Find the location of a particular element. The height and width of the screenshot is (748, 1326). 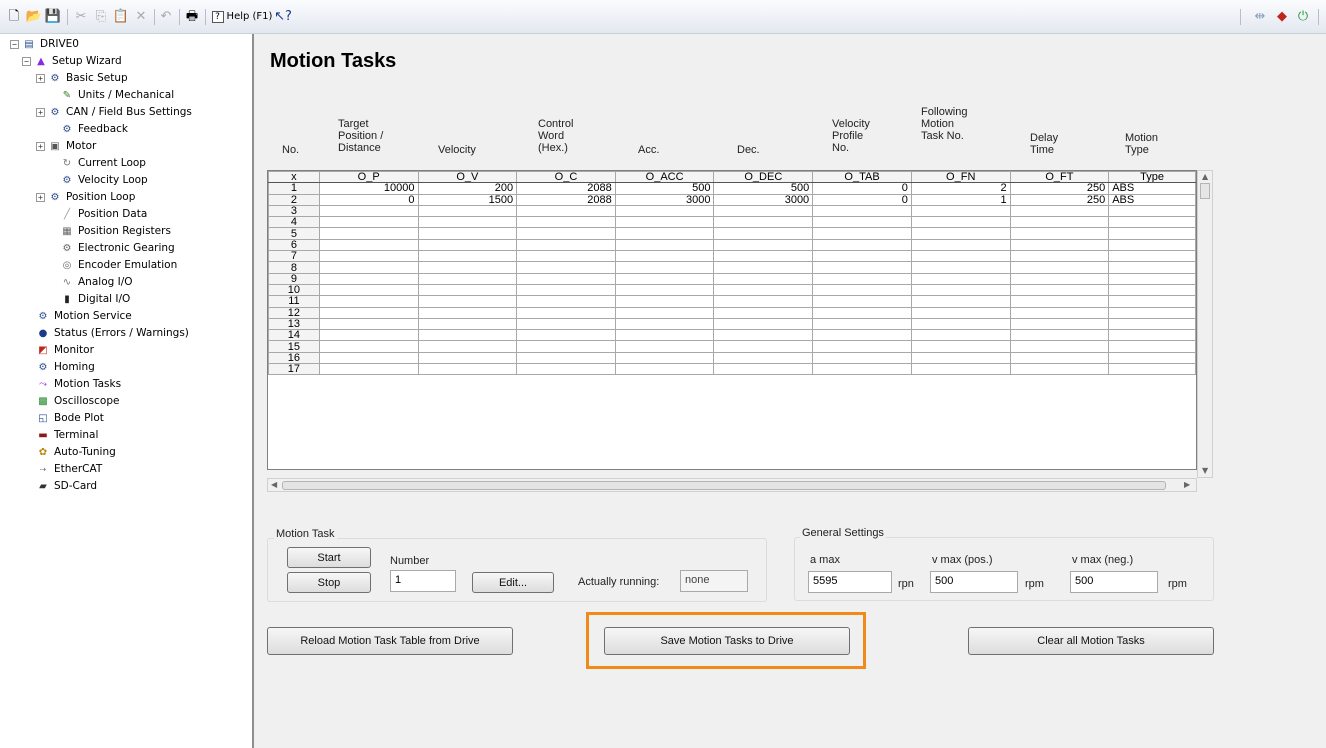

table-vertical-scrollbar: ▲ ▼ is located at coordinates (1205, 324).